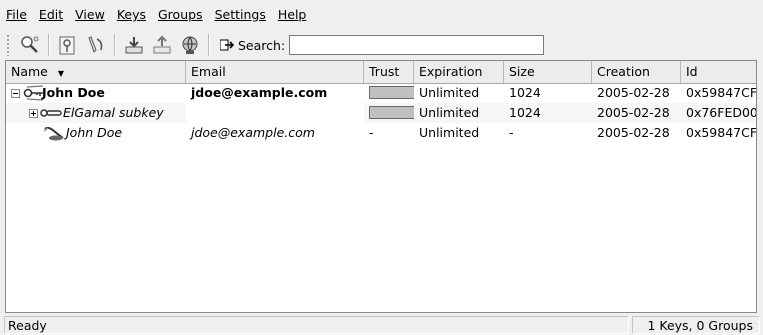  I want to click on find-key-button, so click(30, 45).